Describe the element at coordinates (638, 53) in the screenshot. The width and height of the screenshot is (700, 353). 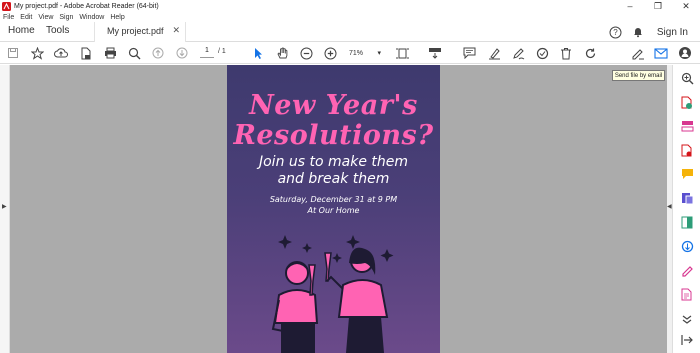
I see `sign-pen-icon` at that location.